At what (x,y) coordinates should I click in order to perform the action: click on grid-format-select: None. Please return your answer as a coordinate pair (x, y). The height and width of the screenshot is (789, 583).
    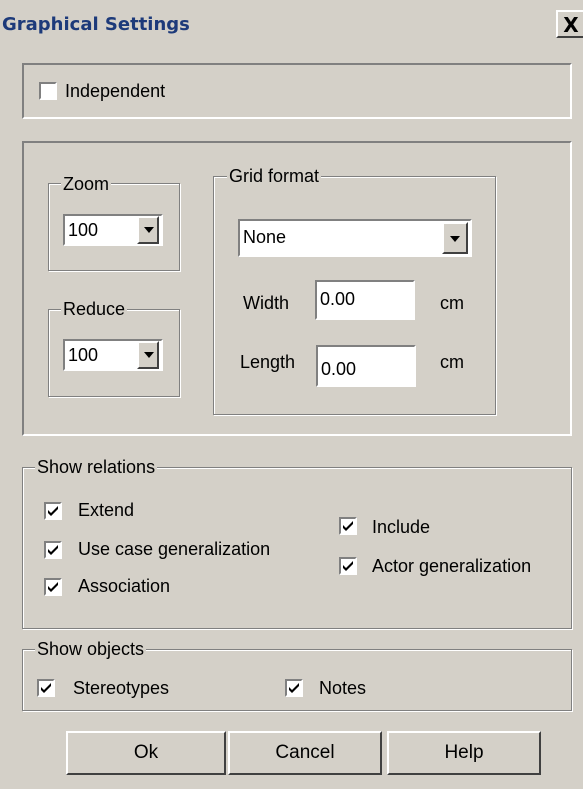
    Looking at the image, I should click on (355, 238).